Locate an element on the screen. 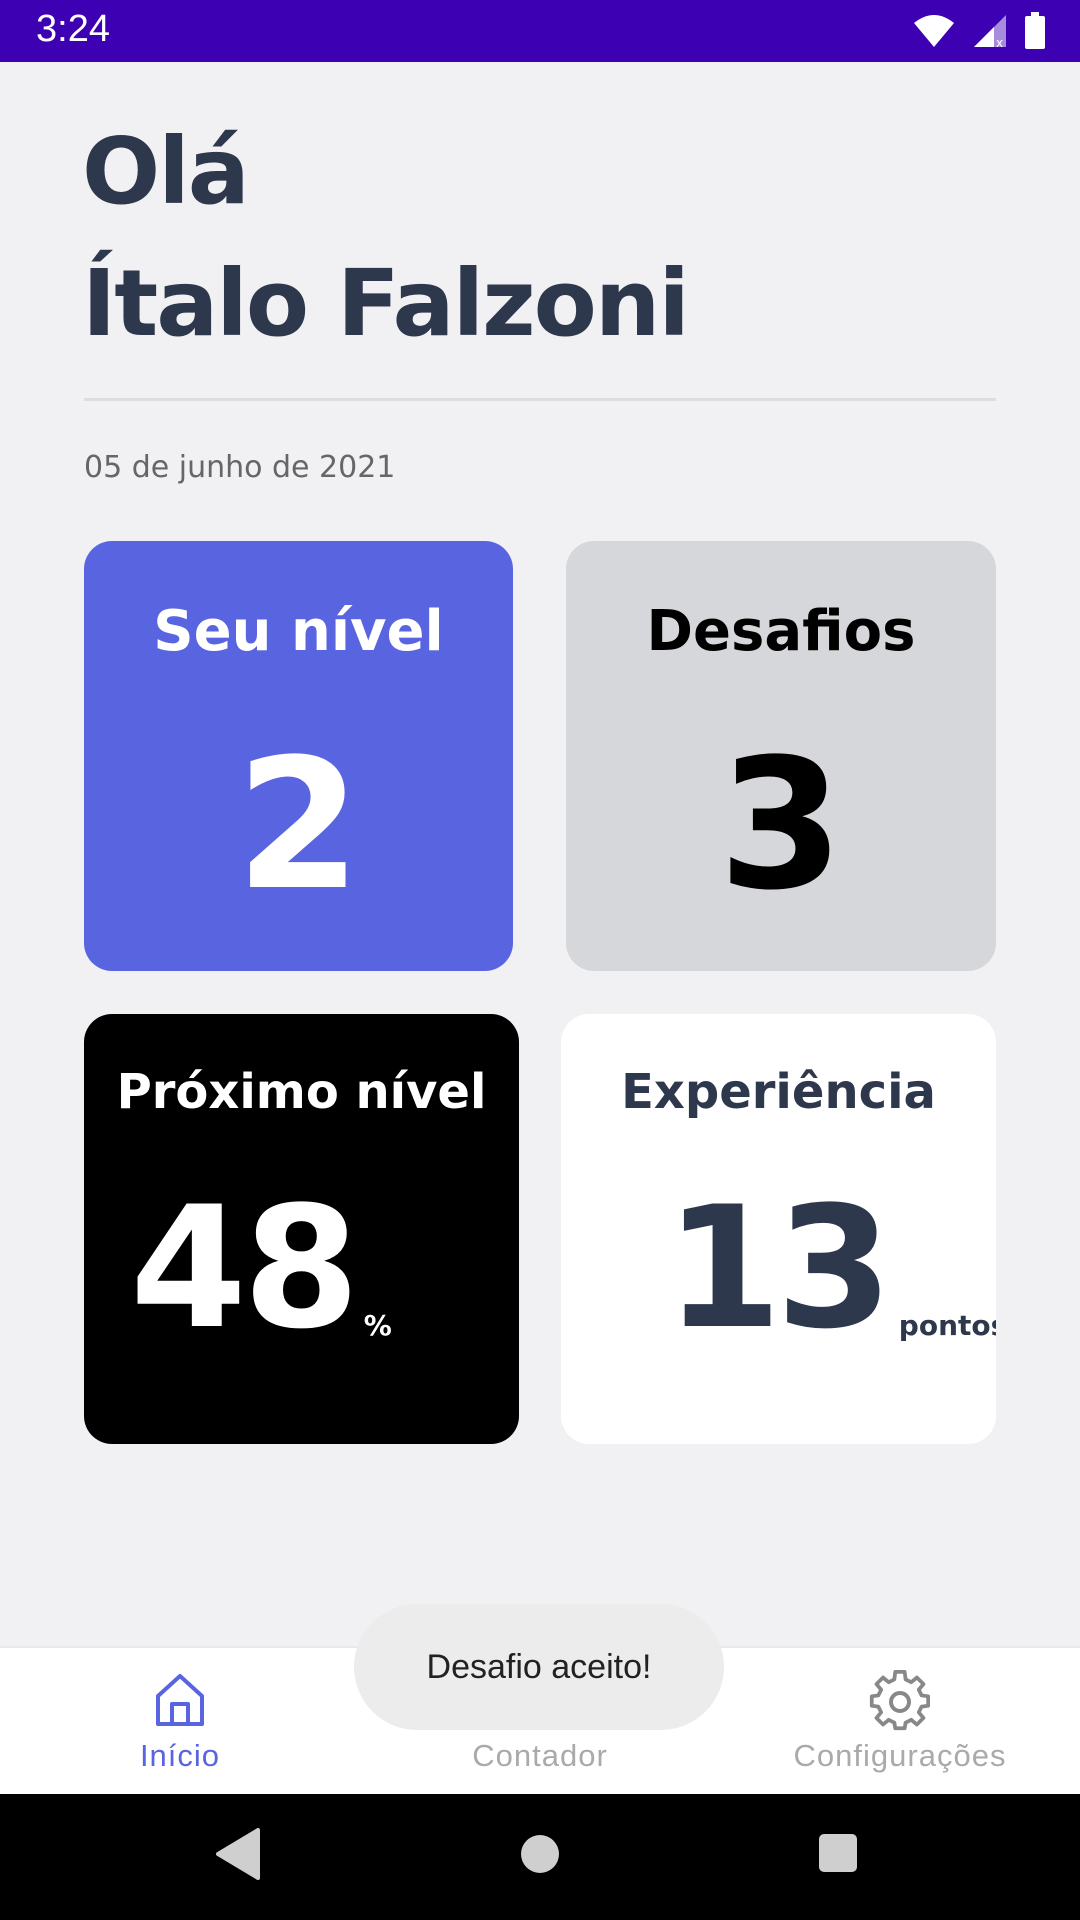 The height and width of the screenshot is (1920, 1080). status-icons: x is located at coordinates (979, 31).